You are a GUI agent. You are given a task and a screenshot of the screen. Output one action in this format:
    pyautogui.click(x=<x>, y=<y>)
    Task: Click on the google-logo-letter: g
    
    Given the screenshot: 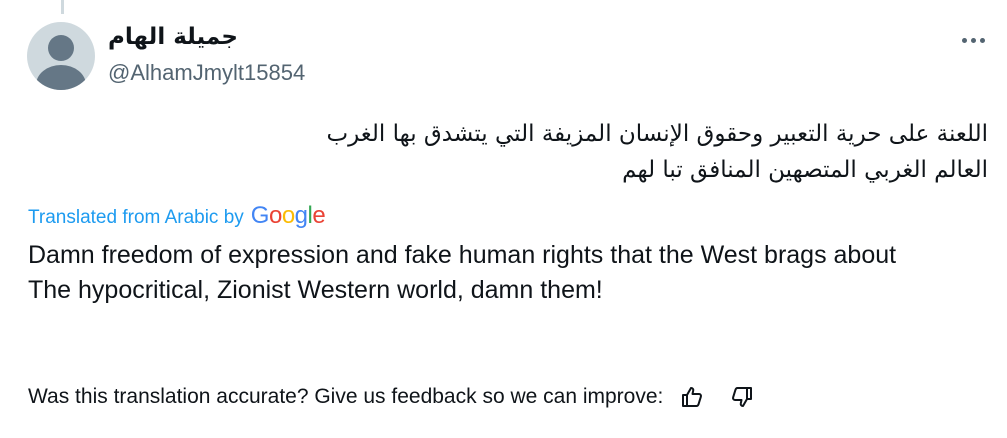 What is the action you would take?
    pyautogui.click(x=301, y=215)
    